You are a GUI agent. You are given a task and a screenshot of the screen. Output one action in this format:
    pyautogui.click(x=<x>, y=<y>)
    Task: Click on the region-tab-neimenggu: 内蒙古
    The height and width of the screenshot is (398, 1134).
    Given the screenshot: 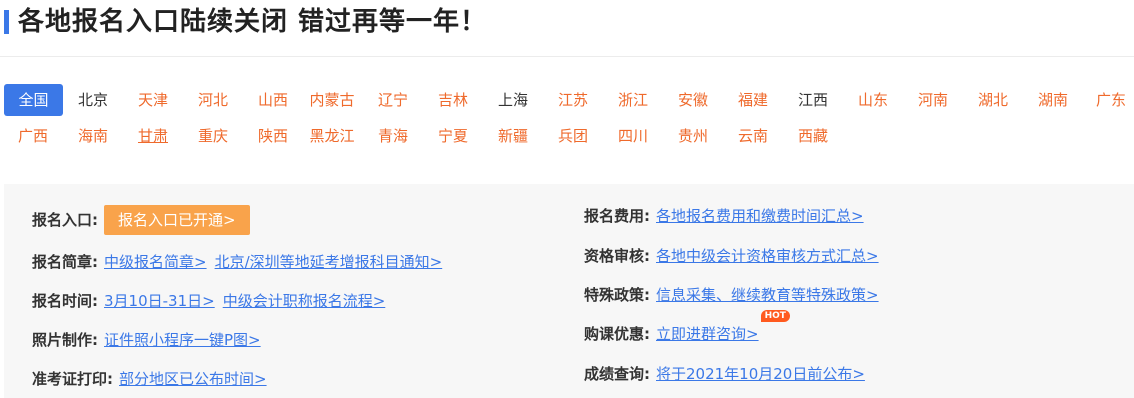 What is the action you would take?
    pyautogui.click(x=332, y=100)
    